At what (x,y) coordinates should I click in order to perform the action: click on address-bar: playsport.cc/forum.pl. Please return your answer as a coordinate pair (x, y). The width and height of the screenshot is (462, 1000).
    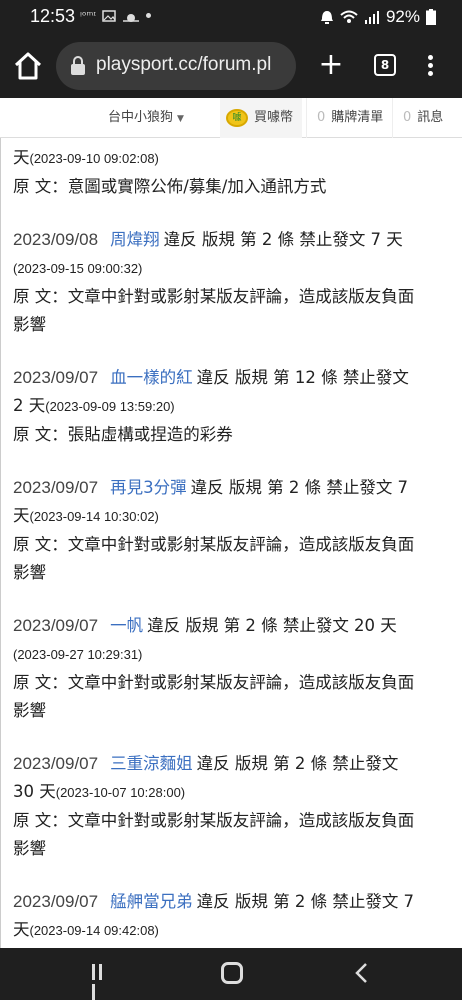
    Looking at the image, I should click on (176, 66).